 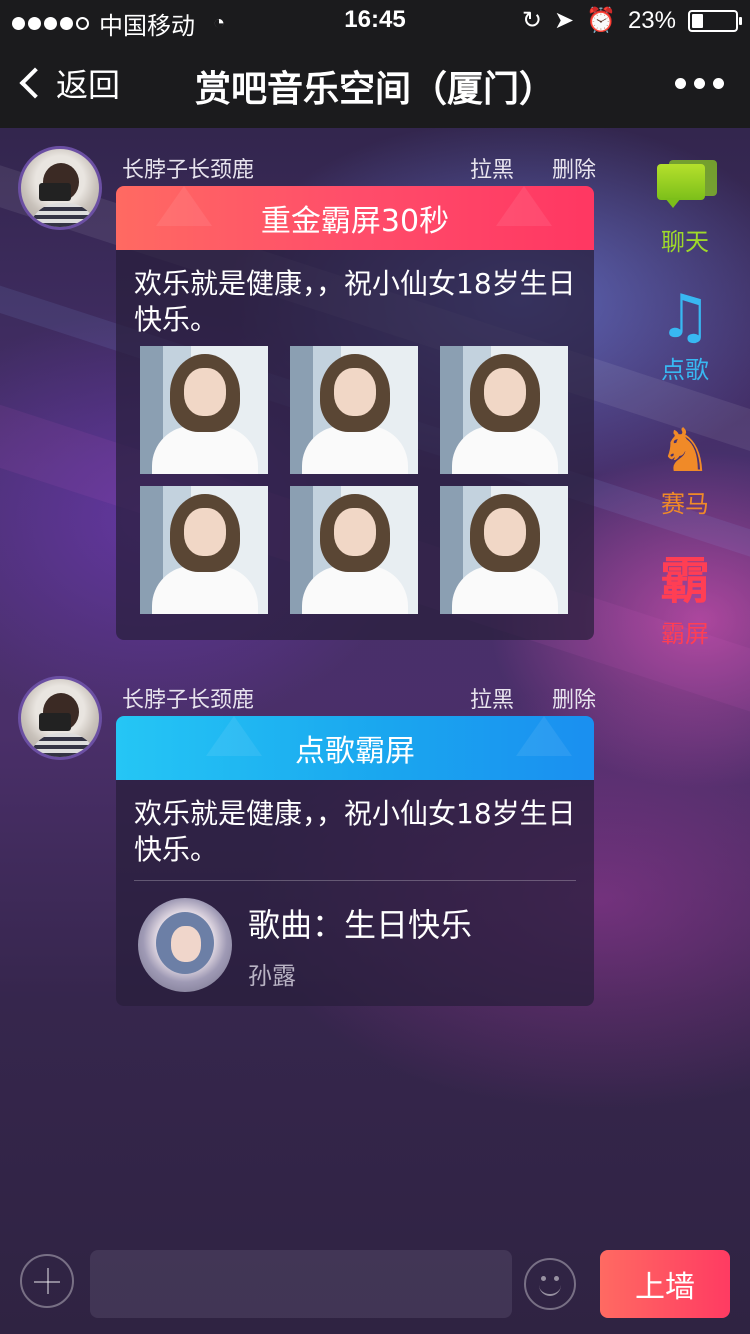 I want to click on card-header: 重金霸屏30秒, so click(x=355, y=218).